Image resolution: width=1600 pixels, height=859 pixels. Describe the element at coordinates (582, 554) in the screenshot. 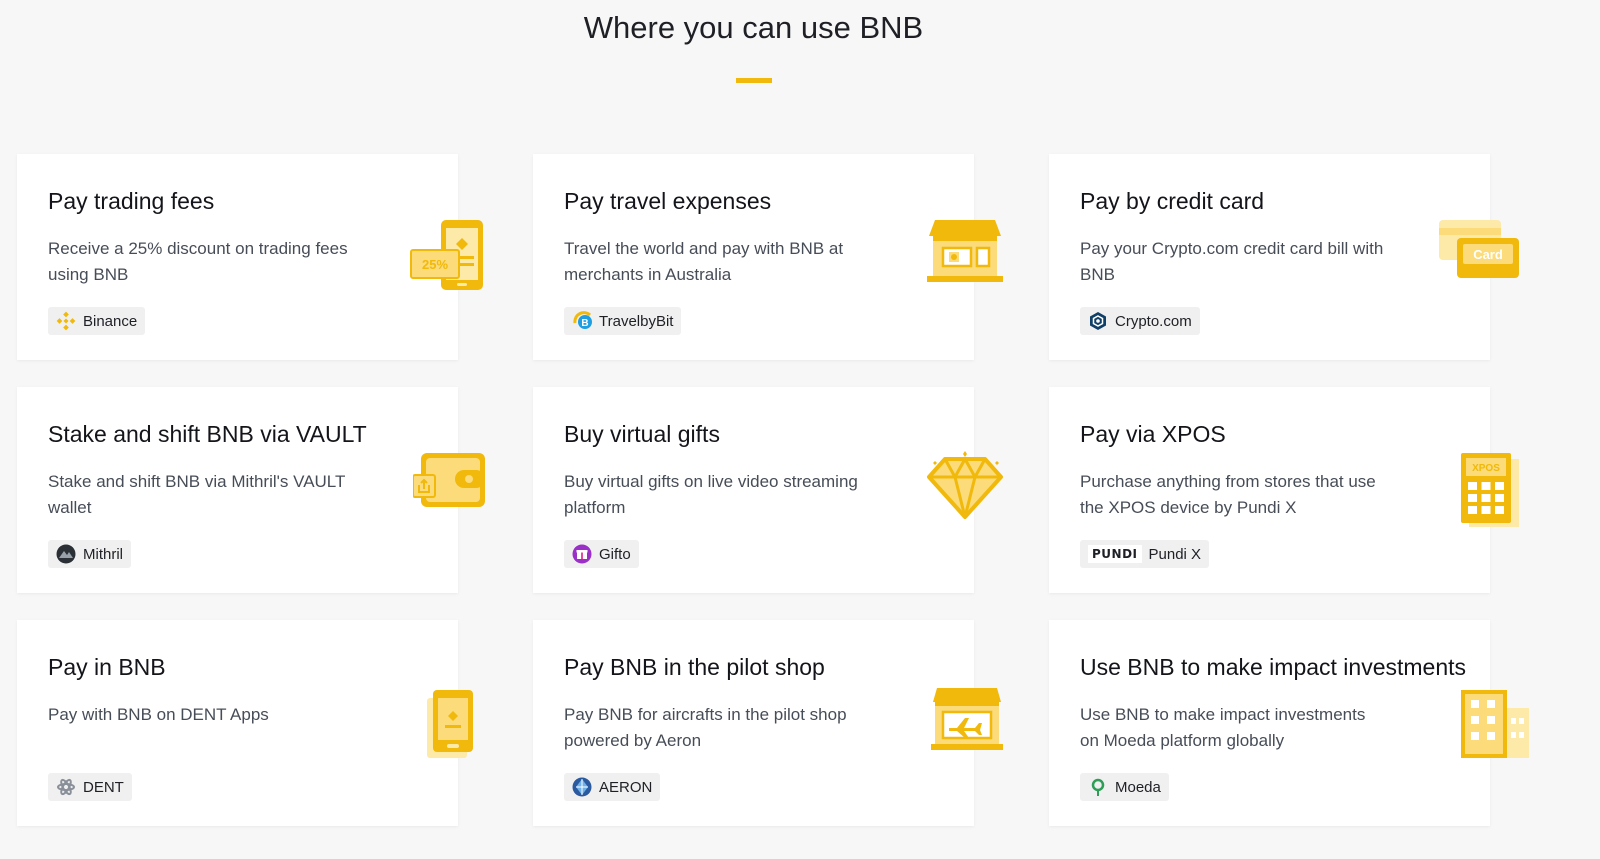

I see `gifto-logo-icon` at that location.